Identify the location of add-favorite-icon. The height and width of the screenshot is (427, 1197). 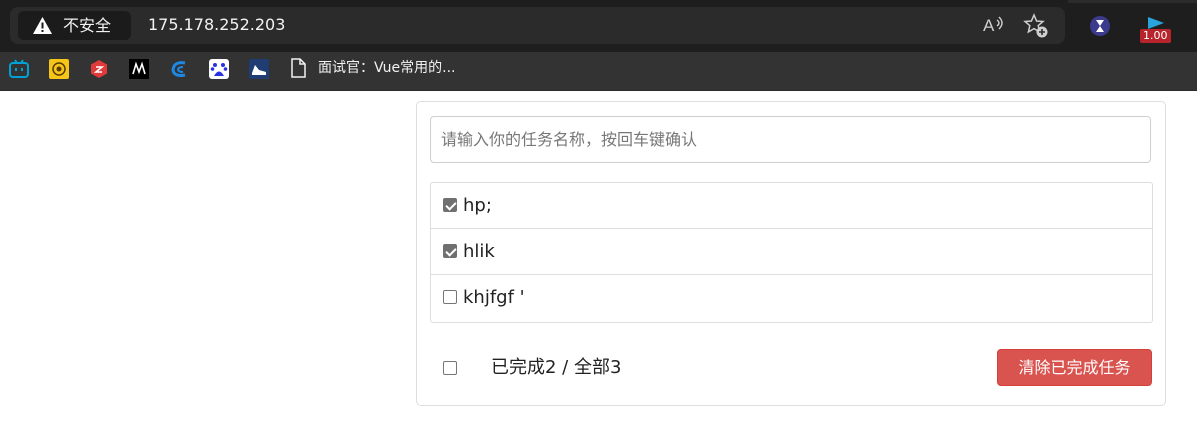
(1036, 26).